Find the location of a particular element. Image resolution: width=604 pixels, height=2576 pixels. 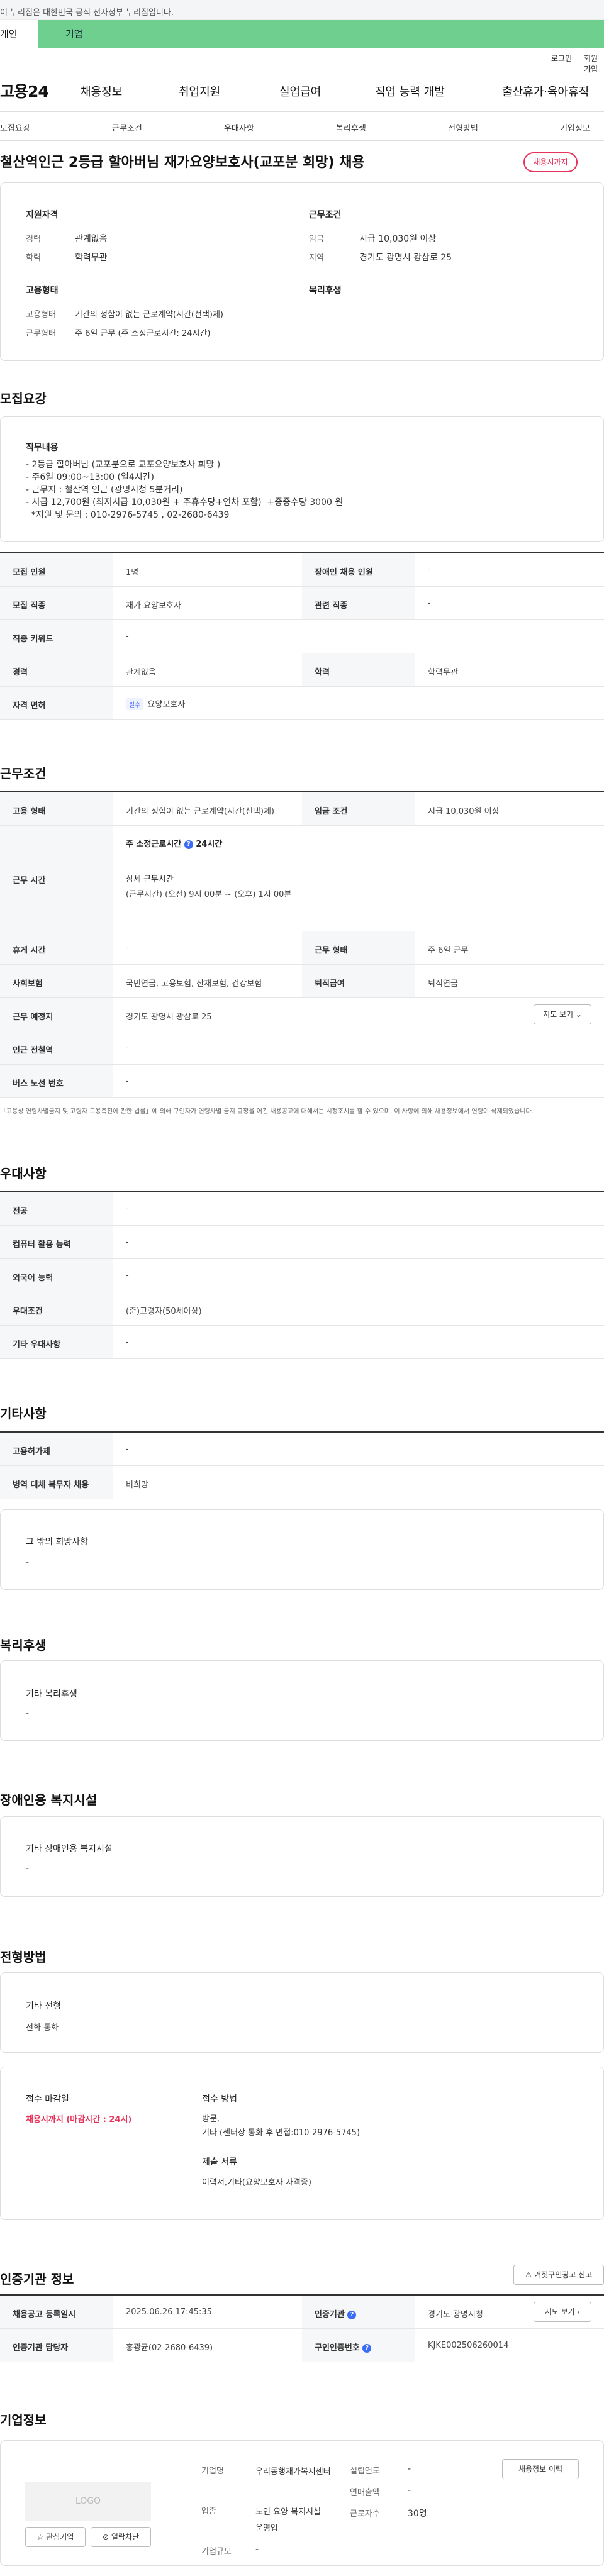

block-view-button: ⊘ 열람차단 is located at coordinates (121, 2537).